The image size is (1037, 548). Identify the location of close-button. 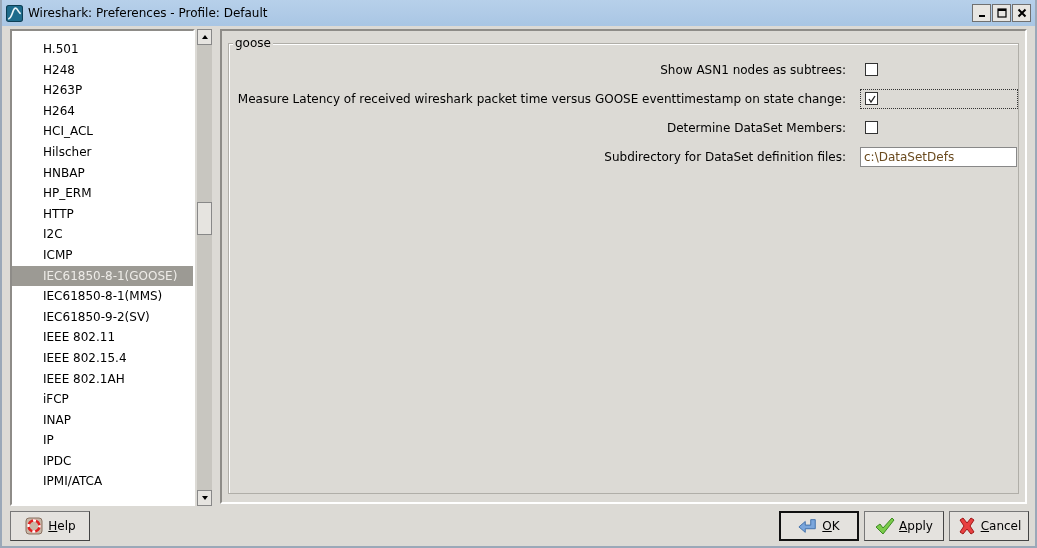
(1021, 13).